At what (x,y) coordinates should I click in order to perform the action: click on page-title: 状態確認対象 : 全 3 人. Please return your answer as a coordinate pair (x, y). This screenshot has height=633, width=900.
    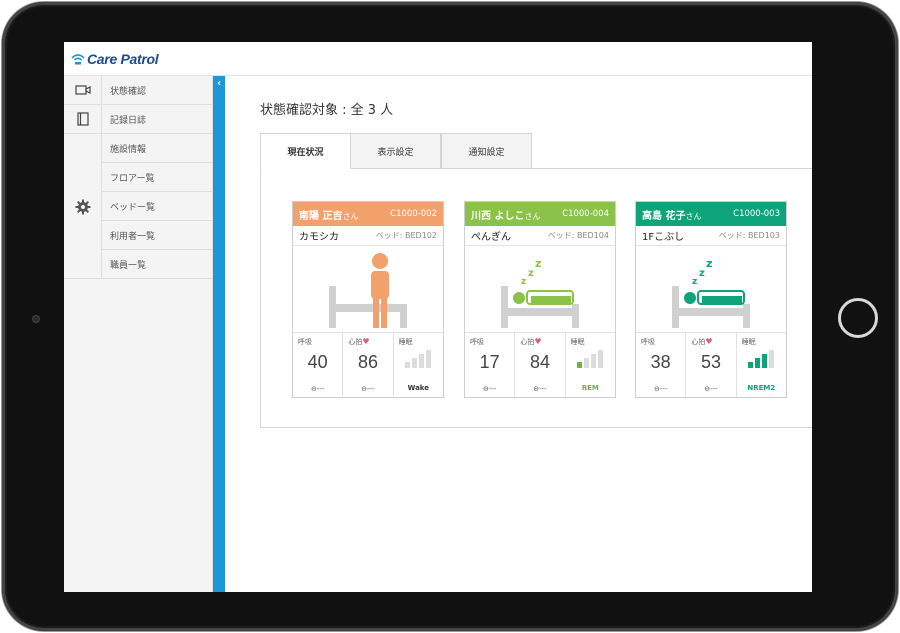
    Looking at the image, I should click on (327, 110).